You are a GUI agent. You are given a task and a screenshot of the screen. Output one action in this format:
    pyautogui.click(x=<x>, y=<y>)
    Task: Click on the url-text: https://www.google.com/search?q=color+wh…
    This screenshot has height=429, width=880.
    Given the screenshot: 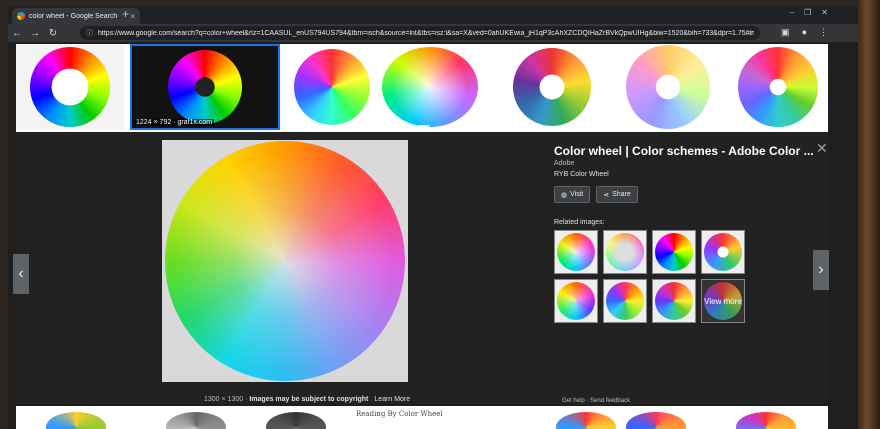 What is the action you would take?
    pyautogui.click(x=426, y=33)
    